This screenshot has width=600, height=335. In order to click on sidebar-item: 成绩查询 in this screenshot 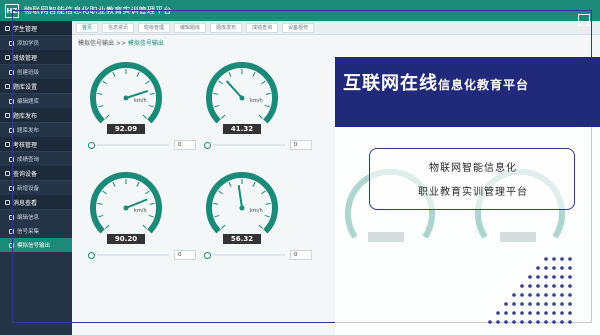, I will do `click(36, 159)`.